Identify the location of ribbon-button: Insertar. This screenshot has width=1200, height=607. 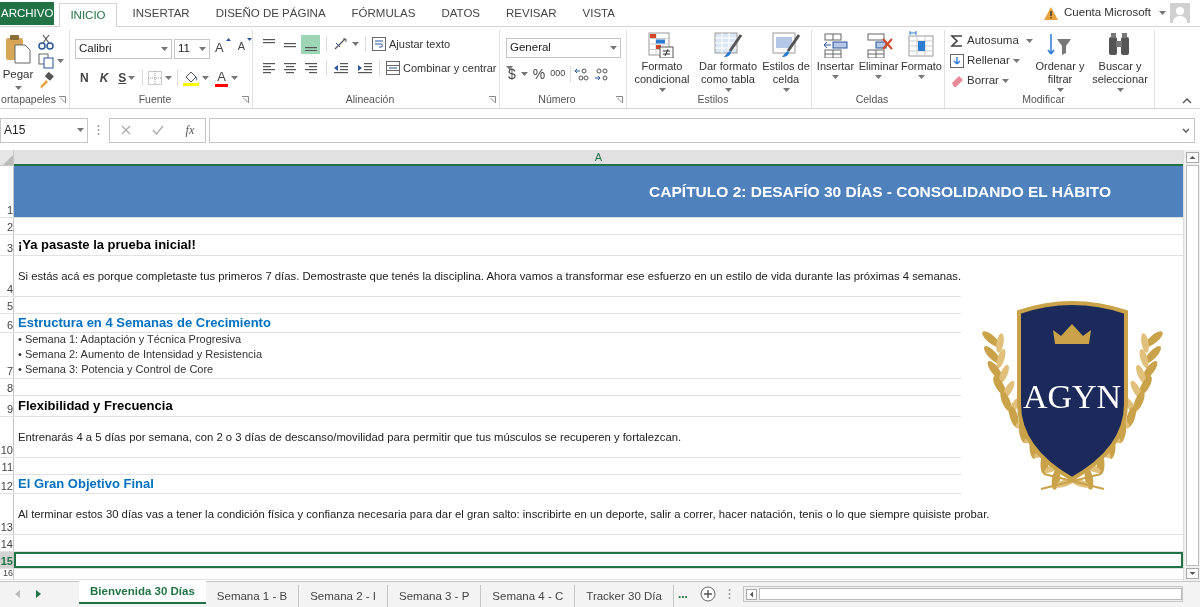
(835, 61).